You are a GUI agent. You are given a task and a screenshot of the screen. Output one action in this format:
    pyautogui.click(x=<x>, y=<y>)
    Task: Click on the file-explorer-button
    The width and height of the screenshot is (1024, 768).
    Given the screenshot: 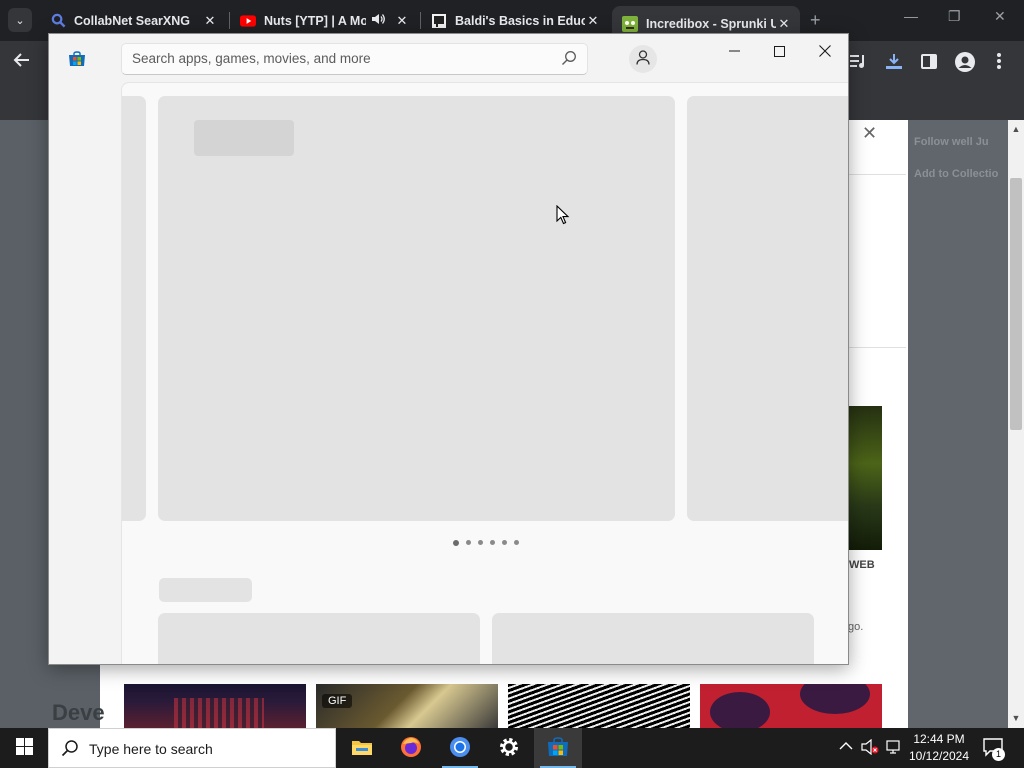 What is the action you would take?
    pyautogui.click(x=362, y=748)
    